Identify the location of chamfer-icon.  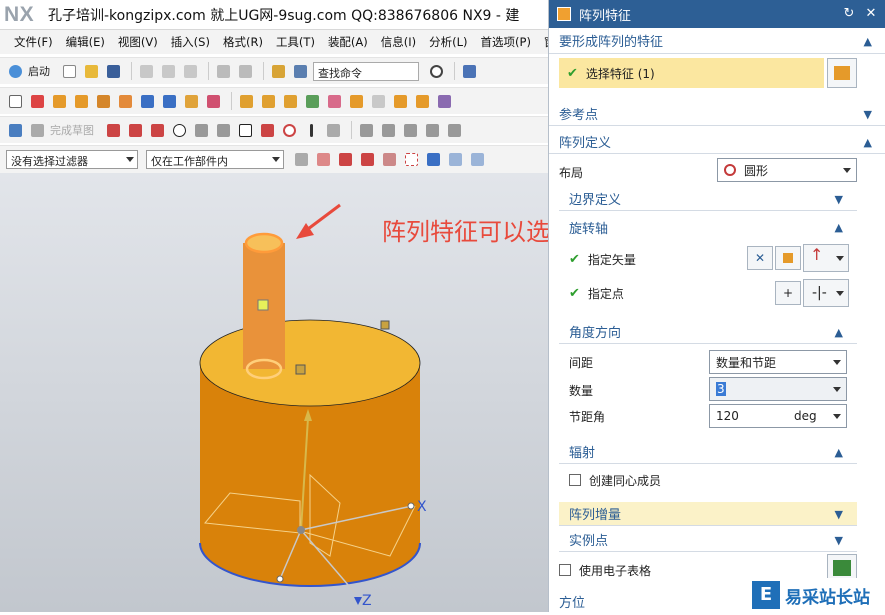
(356, 101).